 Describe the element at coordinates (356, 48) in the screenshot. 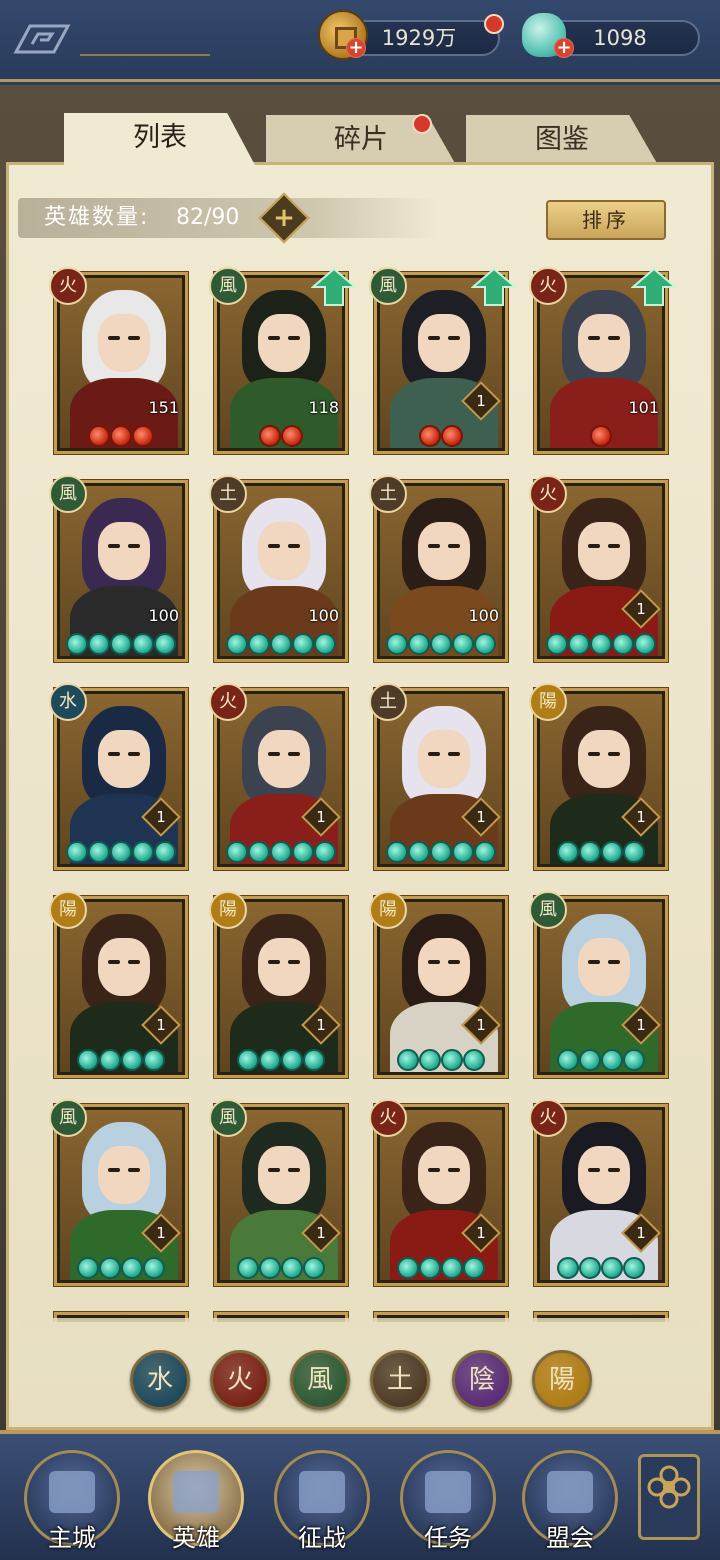

I see `add-gold-button: +` at that location.